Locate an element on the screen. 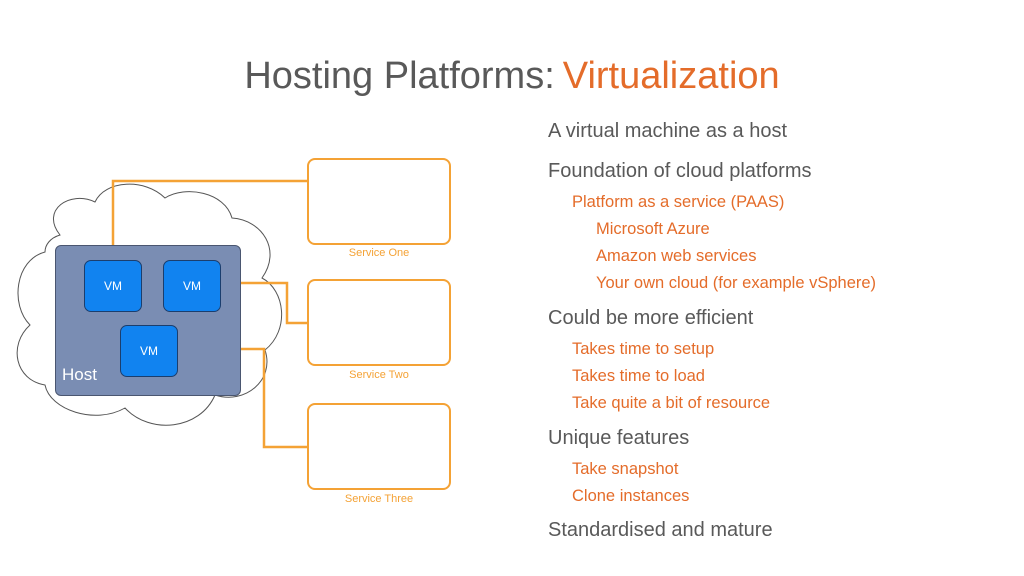  bullet-item: Take quite a bit of resource is located at coordinates (671, 403).